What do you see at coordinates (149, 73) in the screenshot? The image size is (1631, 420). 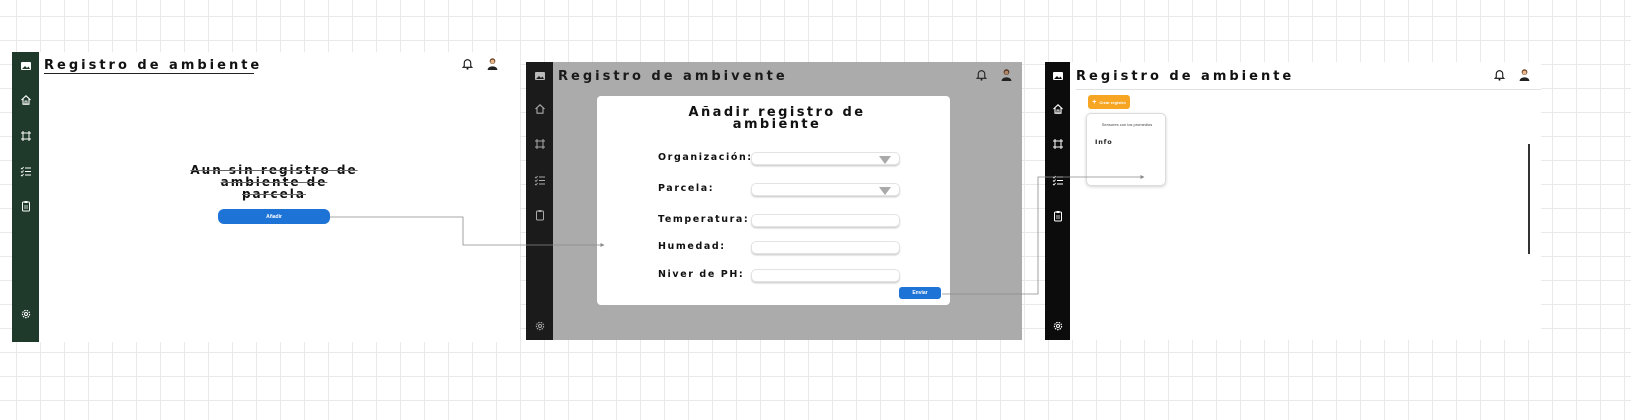 I see `title-underline` at bounding box center [149, 73].